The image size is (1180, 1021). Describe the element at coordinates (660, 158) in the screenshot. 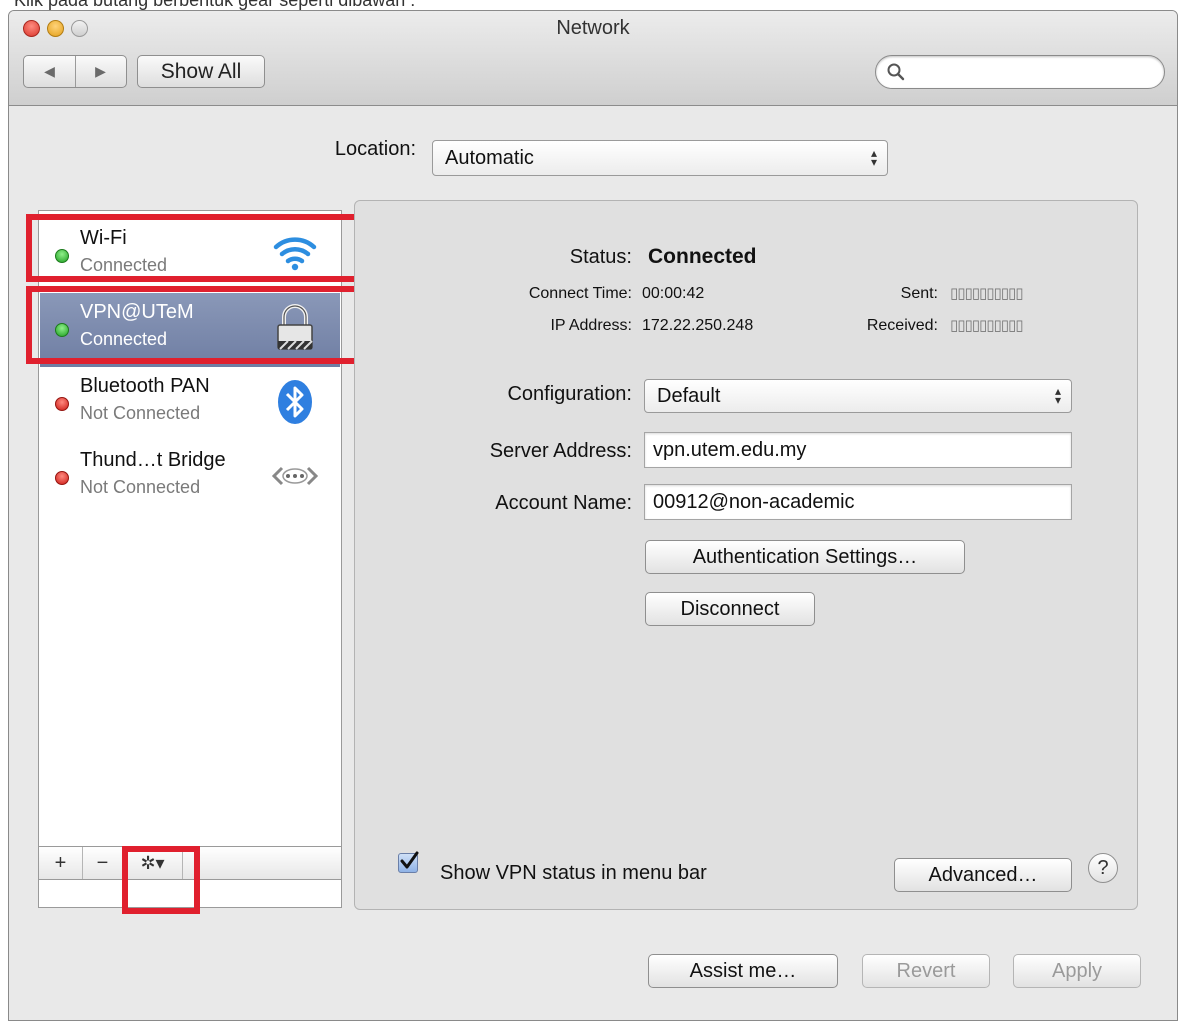

I see `location-popup: Automatic ▴ ▾` at that location.